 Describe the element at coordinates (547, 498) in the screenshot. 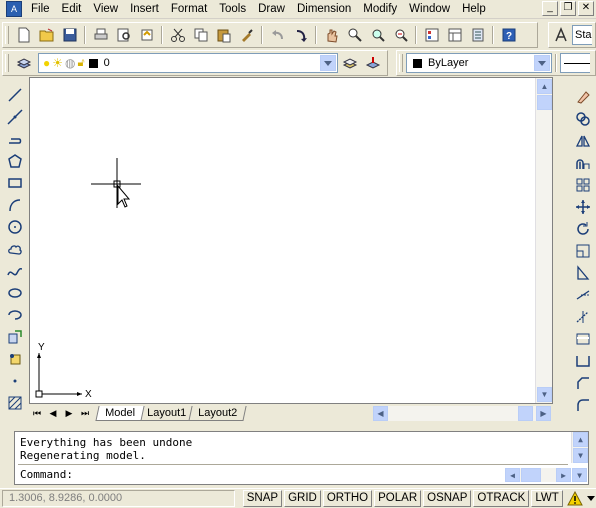

I see `lwt-toggle: LWT` at that location.